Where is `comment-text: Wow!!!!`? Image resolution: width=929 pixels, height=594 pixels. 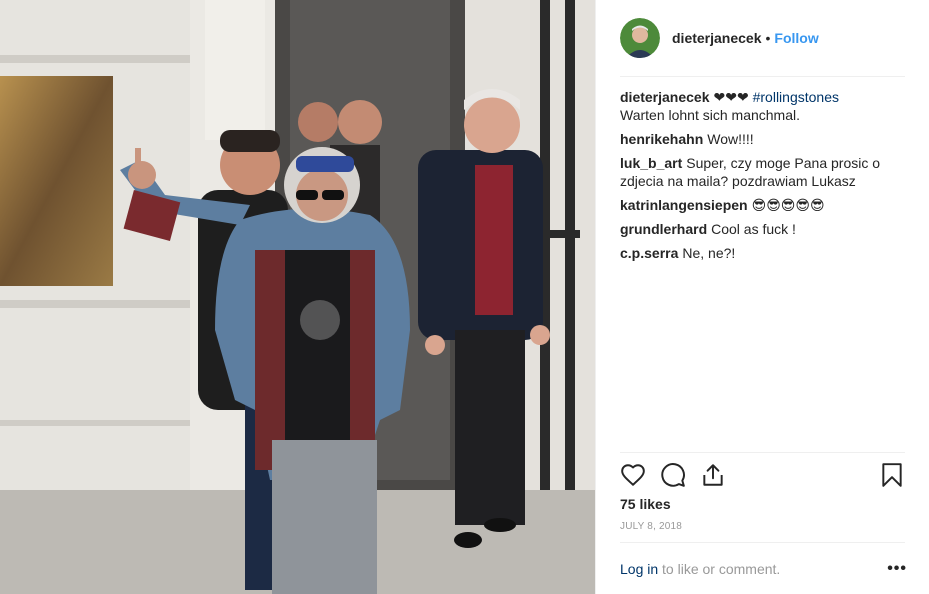
comment-text: Wow!!!! is located at coordinates (730, 139).